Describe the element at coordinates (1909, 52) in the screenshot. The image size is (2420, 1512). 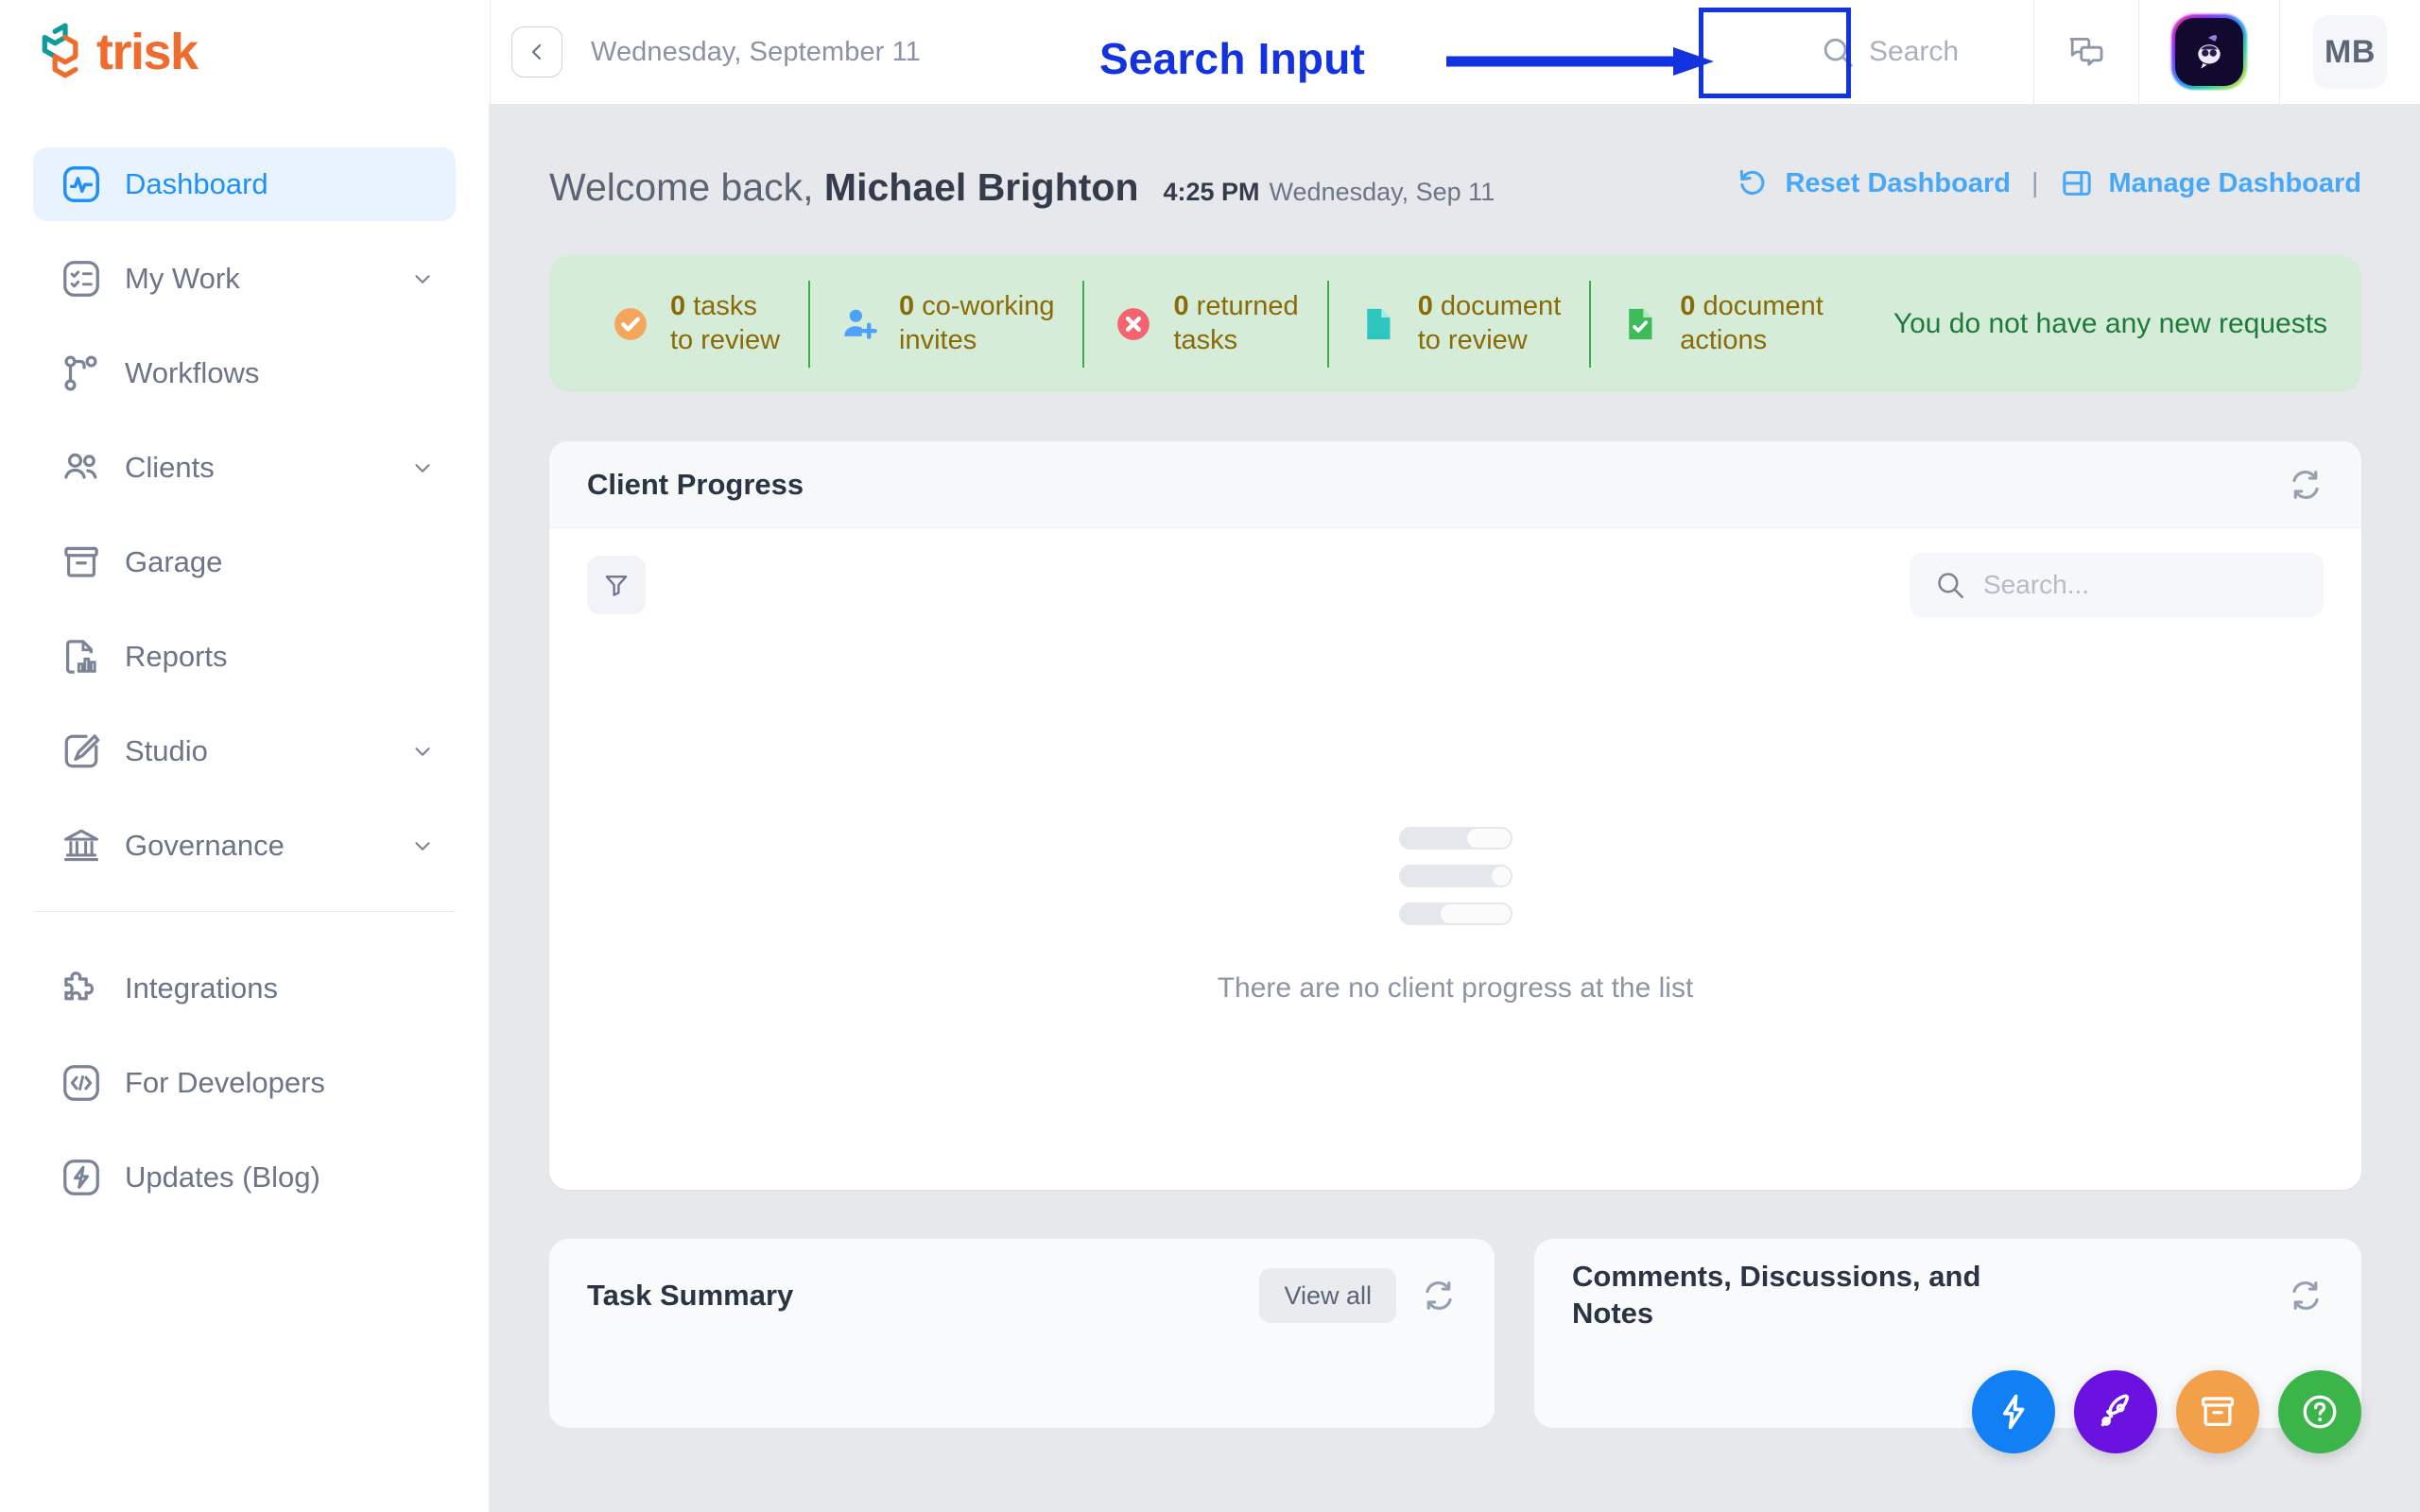
I see `search-input: Search` at that location.